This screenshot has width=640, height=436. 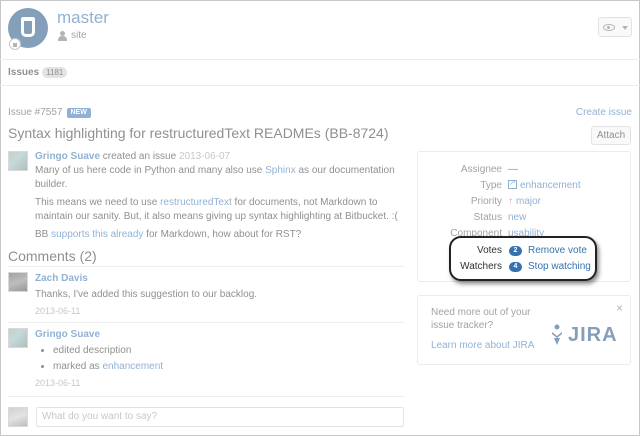 What do you see at coordinates (609, 27) in the screenshot?
I see `eye-icon` at bounding box center [609, 27].